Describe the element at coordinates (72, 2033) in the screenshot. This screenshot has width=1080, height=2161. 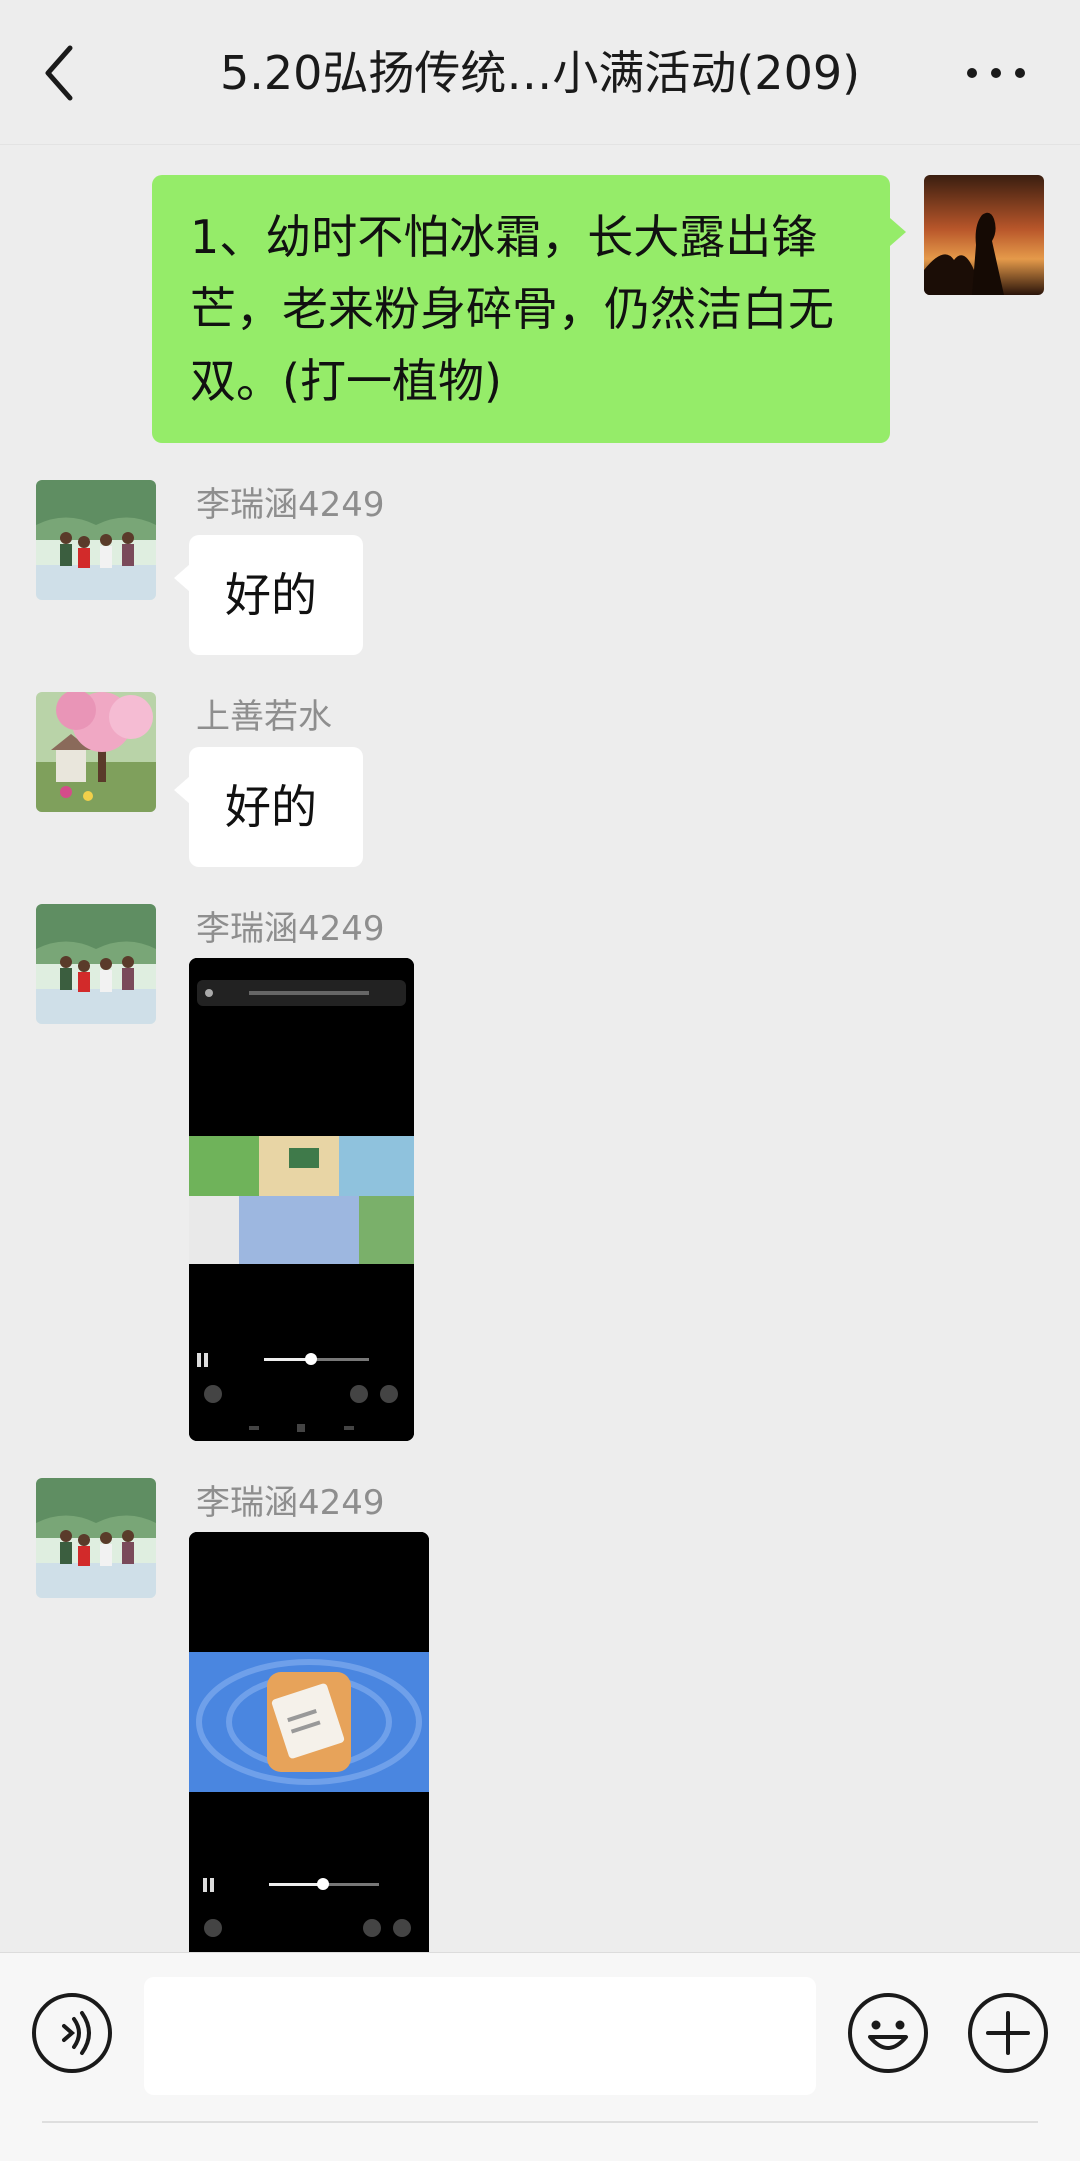
I see `voice-icon` at that location.